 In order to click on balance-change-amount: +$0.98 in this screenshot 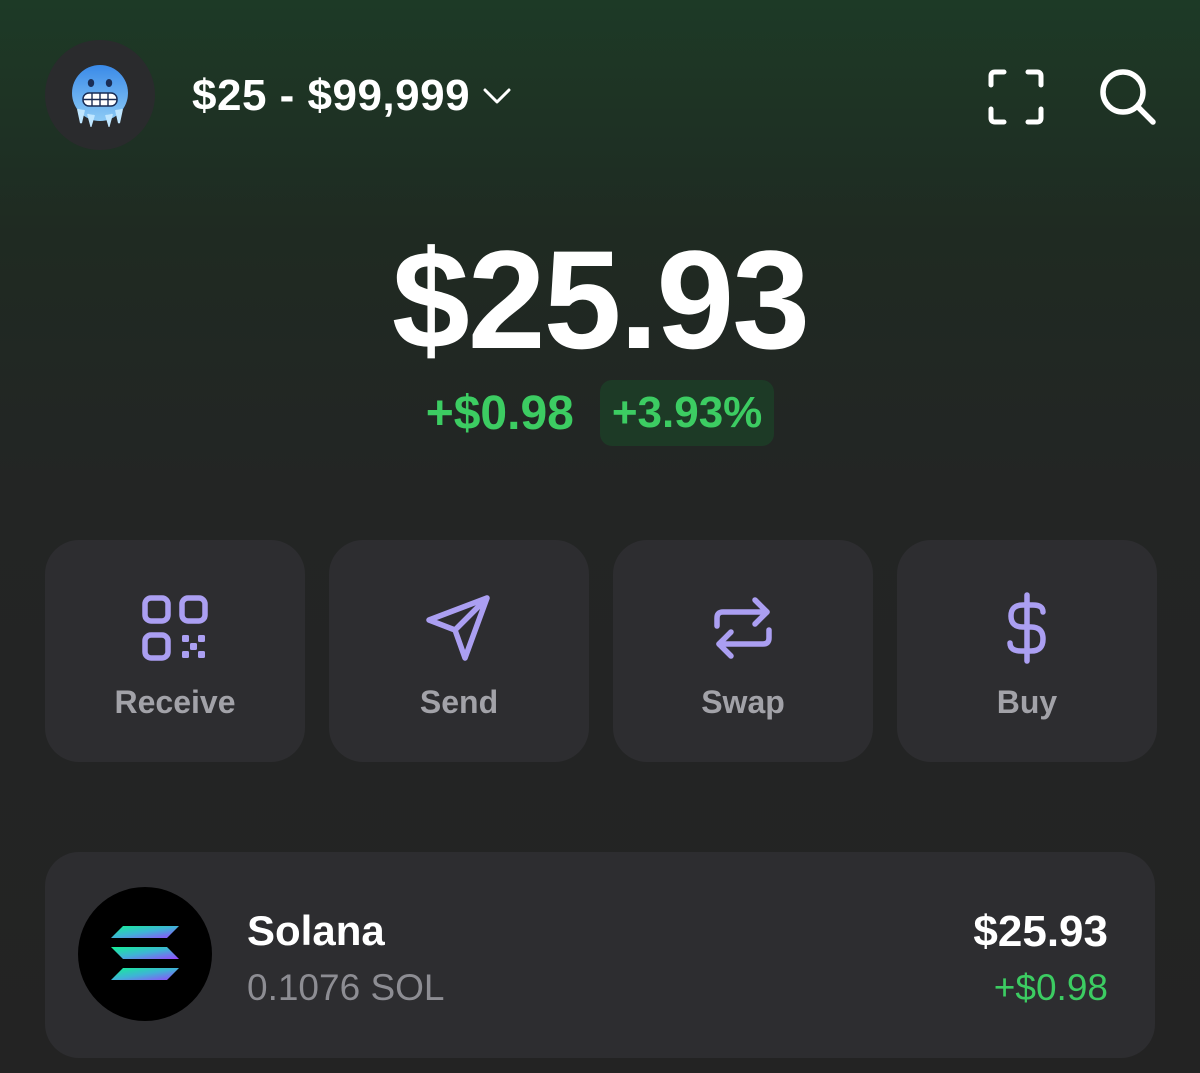, I will do `click(499, 413)`.